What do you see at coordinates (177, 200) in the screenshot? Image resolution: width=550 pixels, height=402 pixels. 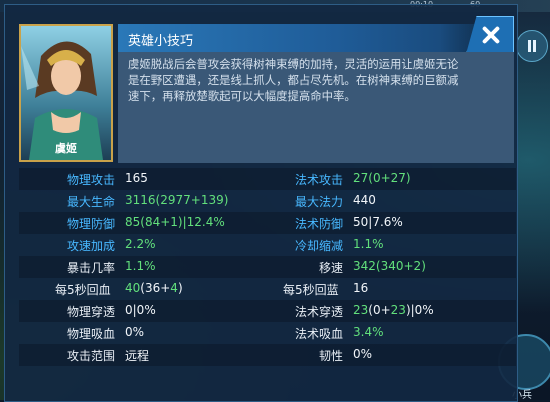 I see `stat-value: 3116(2977+139)` at bounding box center [177, 200].